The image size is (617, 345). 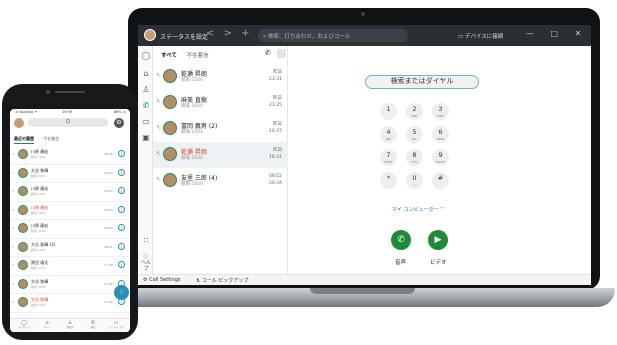 What do you see at coordinates (440, 134) in the screenshot?
I see `dial-key: 6 MNO` at bounding box center [440, 134].